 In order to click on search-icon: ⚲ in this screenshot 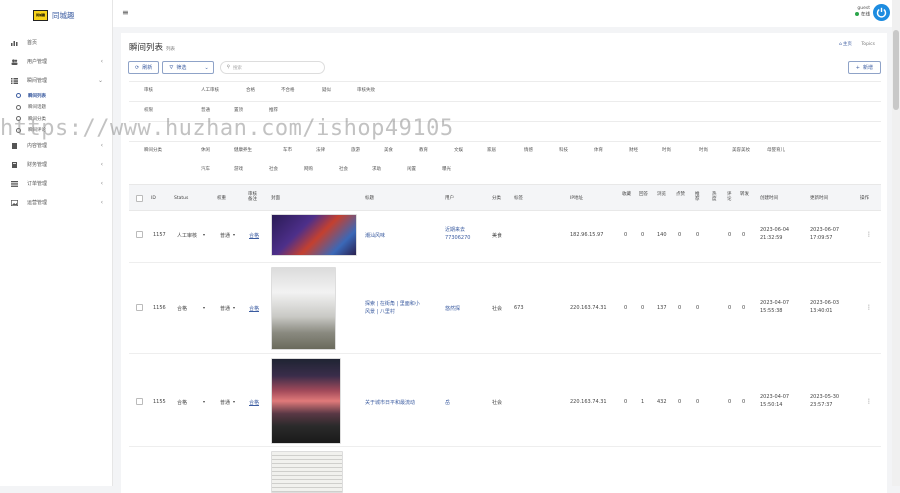, I will do `click(228, 67)`.